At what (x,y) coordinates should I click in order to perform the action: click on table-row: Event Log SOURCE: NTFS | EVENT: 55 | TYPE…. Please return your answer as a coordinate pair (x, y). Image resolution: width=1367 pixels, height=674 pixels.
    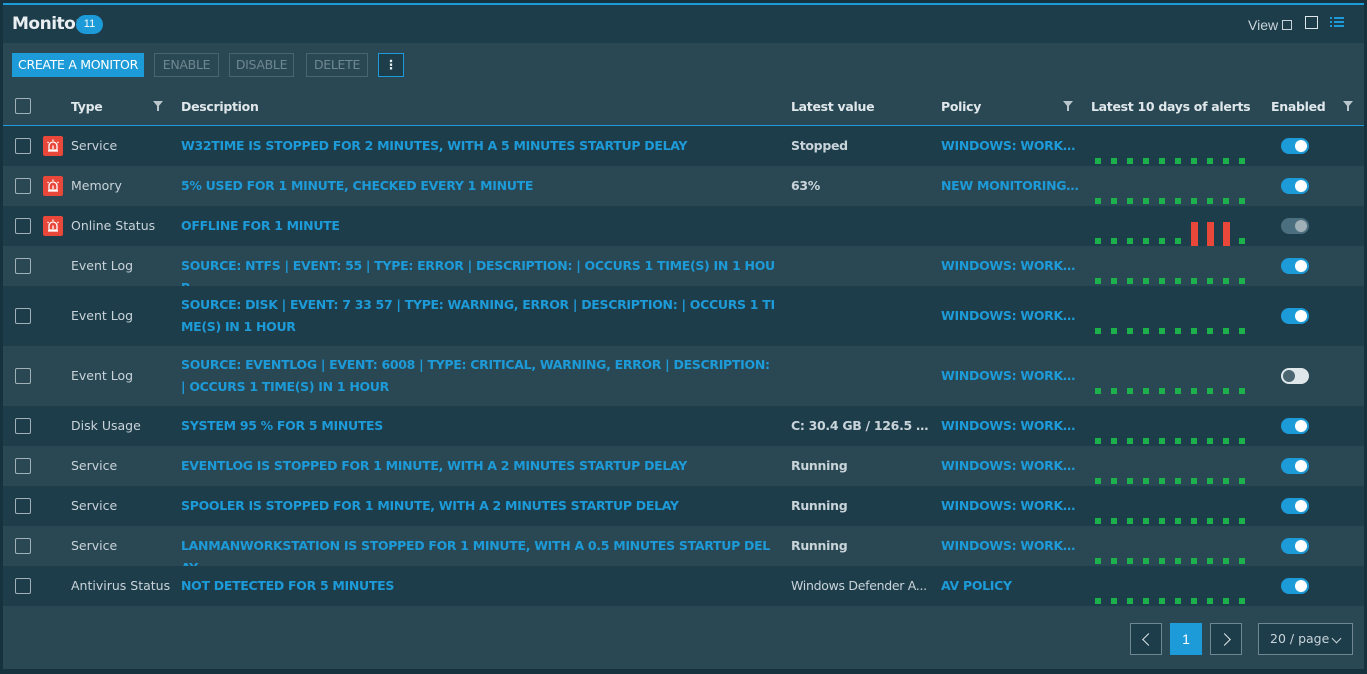
    Looking at the image, I should click on (683, 270).